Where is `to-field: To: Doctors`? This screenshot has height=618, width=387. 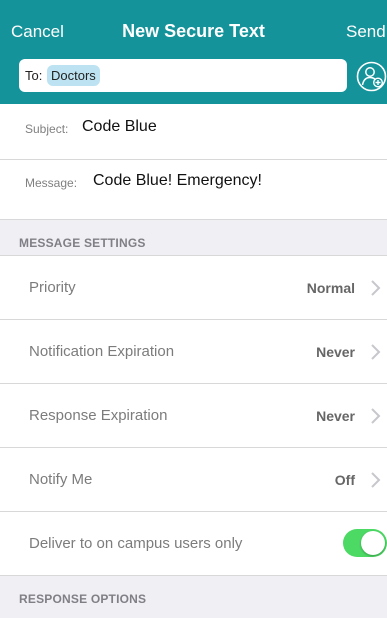
to-field: To: Doctors is located at coordinates (183, 75).